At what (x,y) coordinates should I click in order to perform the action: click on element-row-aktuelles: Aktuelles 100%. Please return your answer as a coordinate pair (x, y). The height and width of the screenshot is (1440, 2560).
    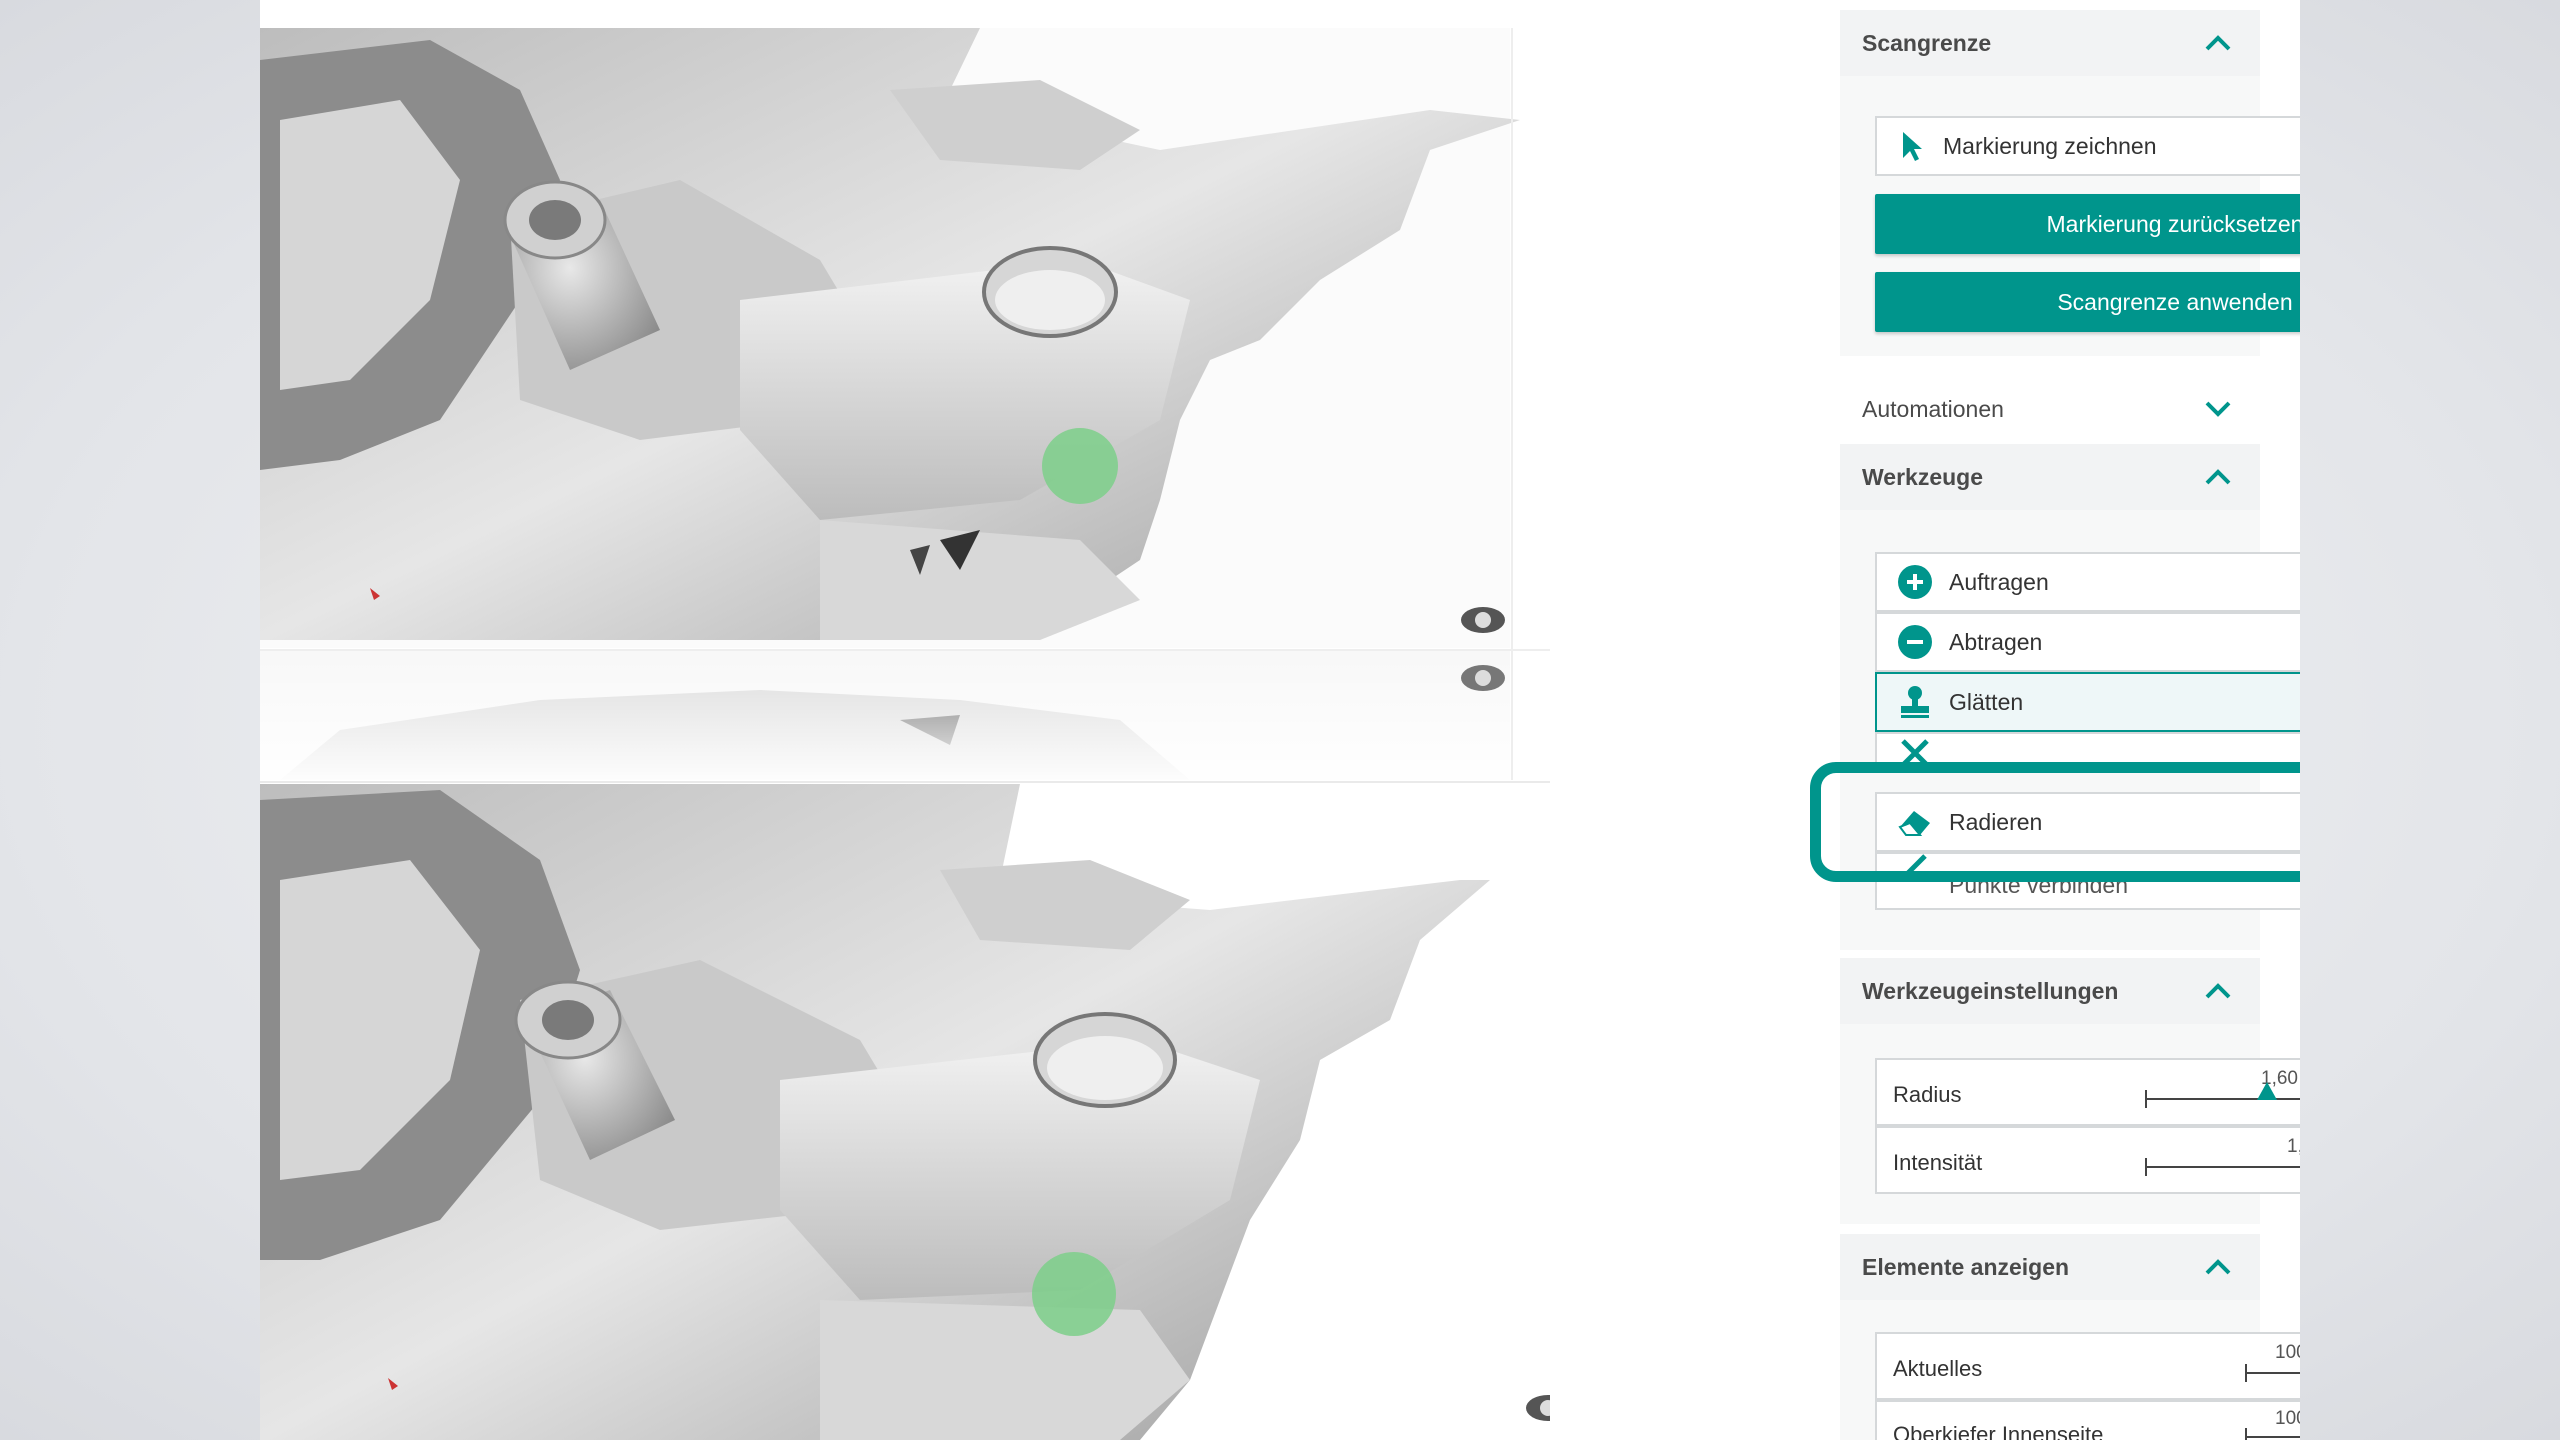
    Looking at the image, I should click on (2087, 1366).